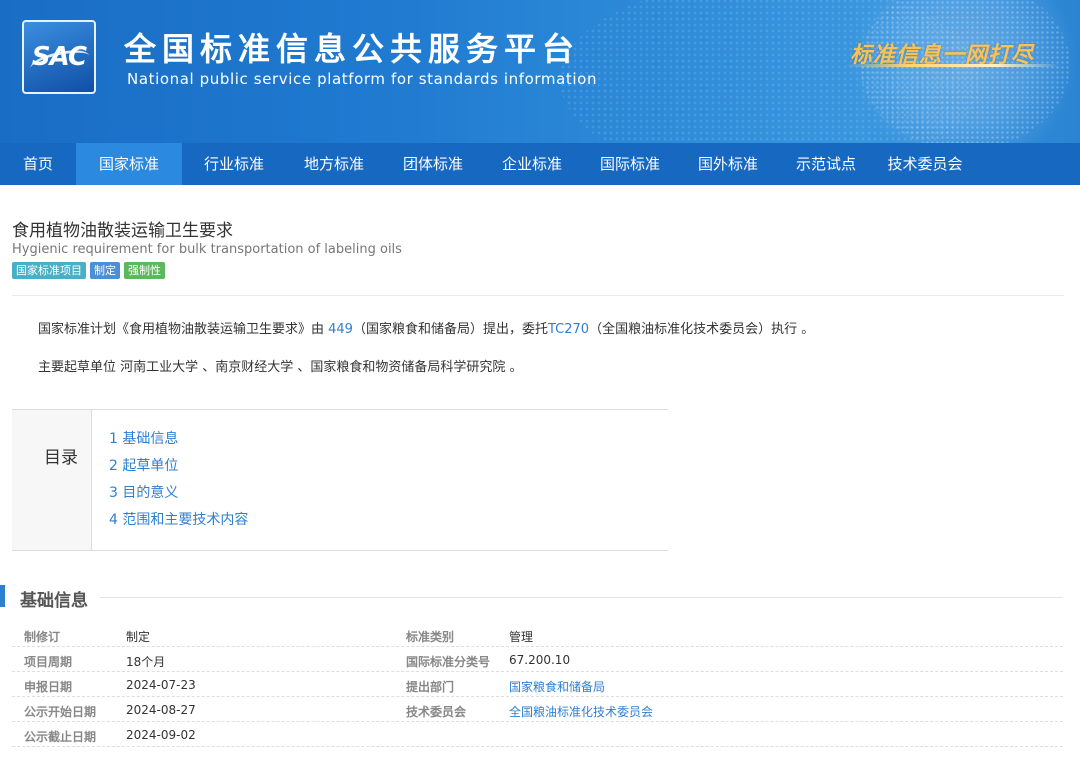 The image size is (1080, 758). What do you see at coordinates (146, 662) in the screenshot?
I see `info-value-cycle: 18个月` at bounding box center [146, 662].